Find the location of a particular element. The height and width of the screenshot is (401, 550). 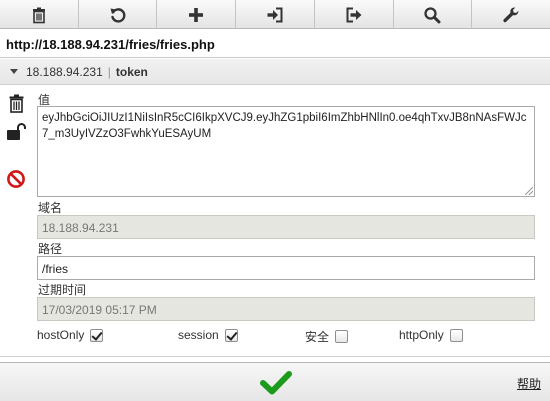

cookie-list-item: 18.188.94.231 | token is located at coordinates (275, 72).